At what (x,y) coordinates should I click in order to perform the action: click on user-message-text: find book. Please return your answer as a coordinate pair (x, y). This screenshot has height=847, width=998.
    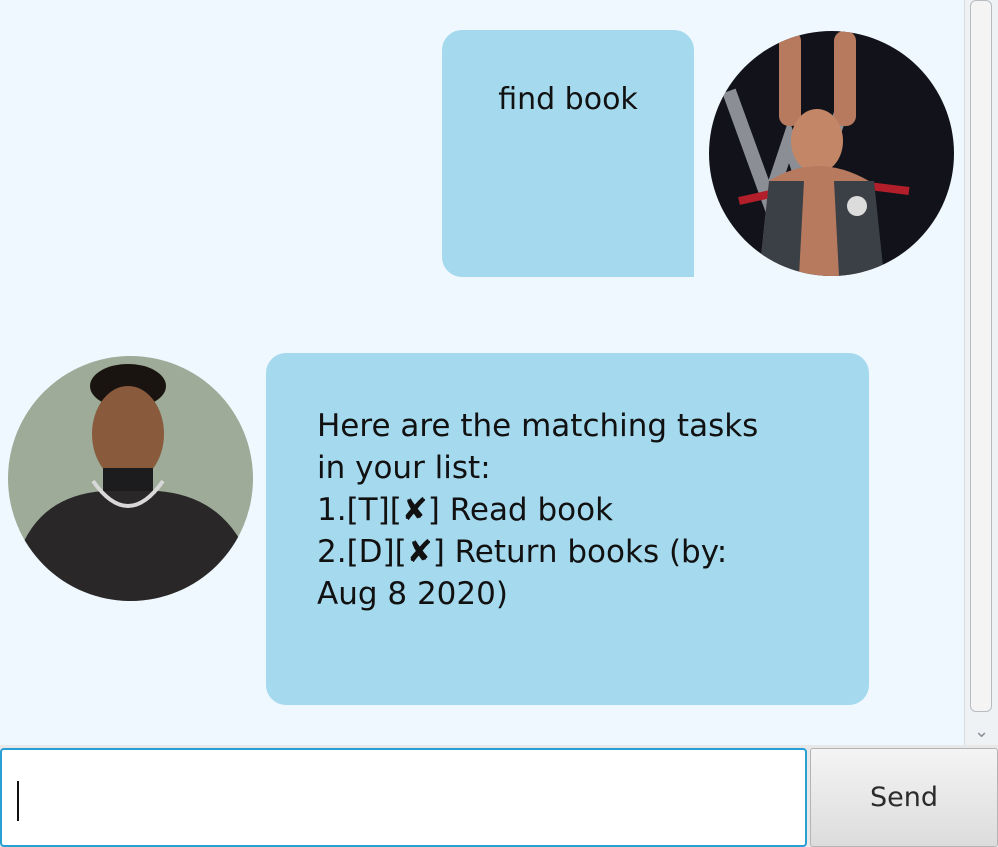
    Looking at the image, I should click on (568, 99).